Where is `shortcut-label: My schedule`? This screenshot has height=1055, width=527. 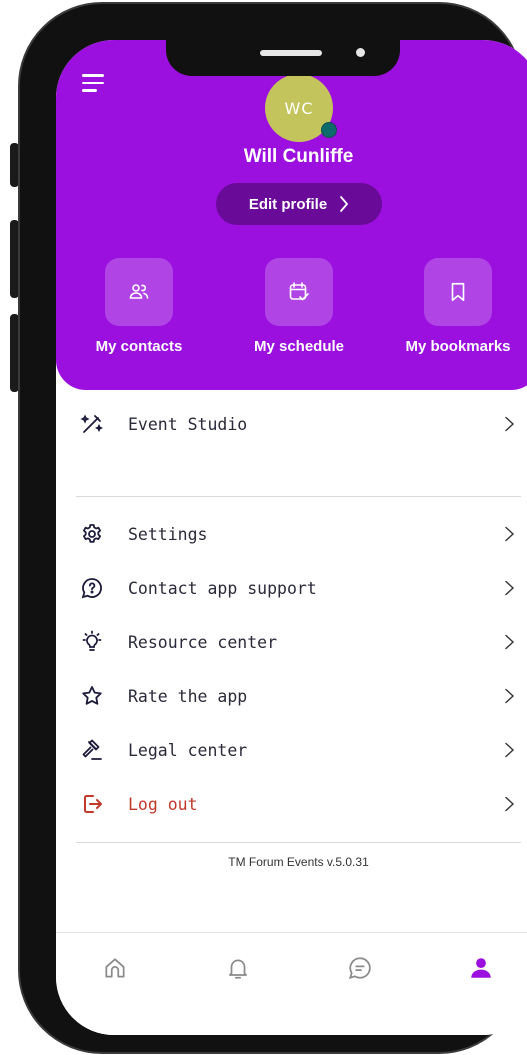
shortcut-label: My schedule is located at coordinates (299, 346).